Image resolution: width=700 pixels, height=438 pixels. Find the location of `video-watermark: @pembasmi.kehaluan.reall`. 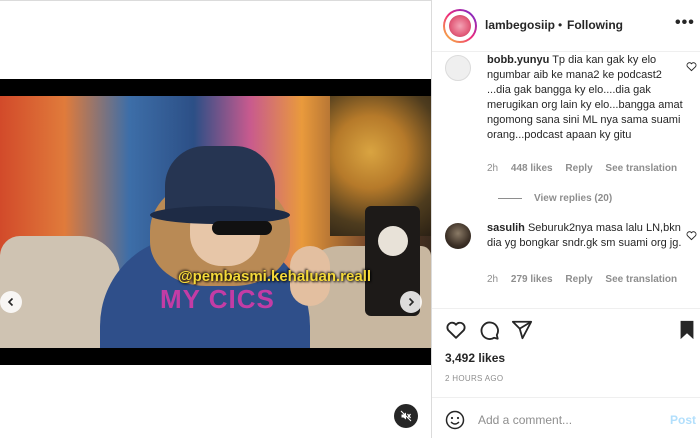

video-watermark: @pembasmi.kehaluan.reall is located at coordinates (275, 276).